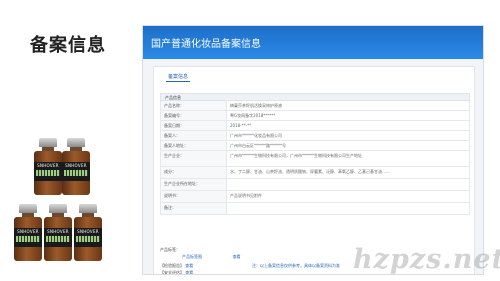 This screenshot has height=281, width=500. What do you see at coordinates (192, 256) in the screenshot?
I see `attachment-link: 产品标签图` at bounding box center [192, 256].